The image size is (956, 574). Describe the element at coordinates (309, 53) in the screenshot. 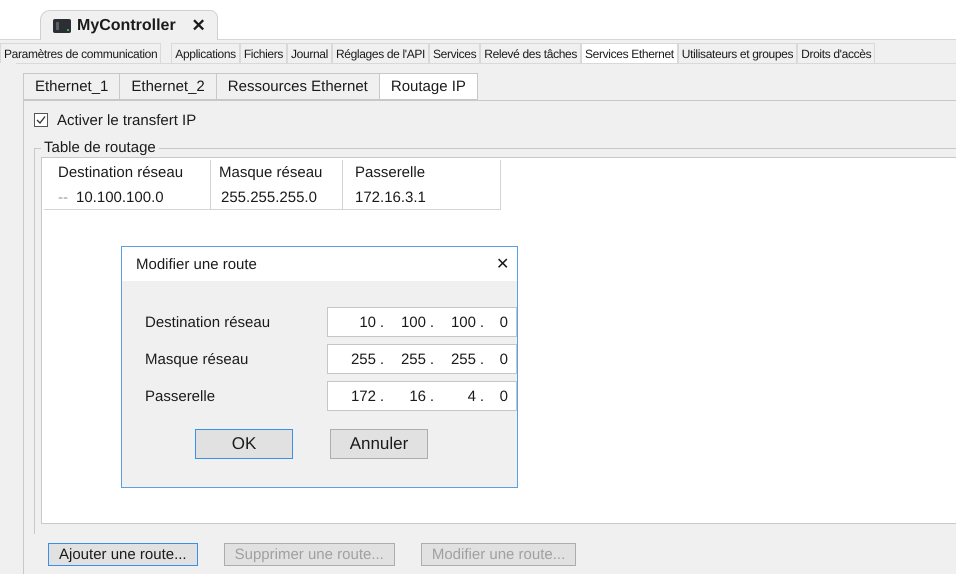

I see `tab: Journal` at that location.